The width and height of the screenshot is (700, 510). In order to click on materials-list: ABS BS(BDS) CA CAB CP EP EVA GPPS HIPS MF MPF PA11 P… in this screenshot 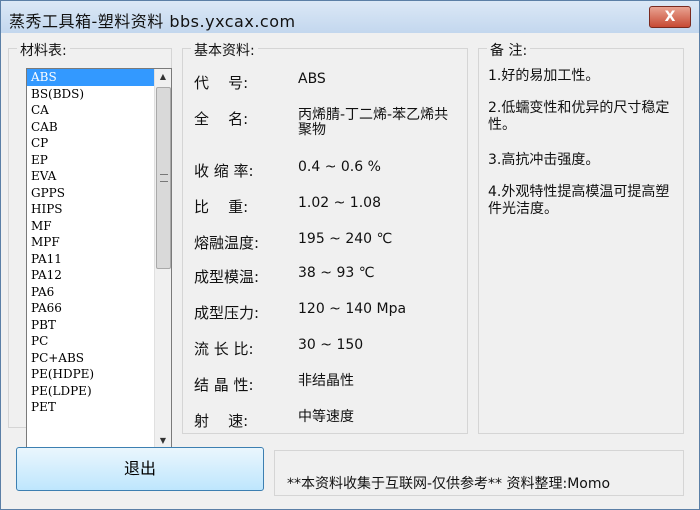, I will do `click(91, 259)`.